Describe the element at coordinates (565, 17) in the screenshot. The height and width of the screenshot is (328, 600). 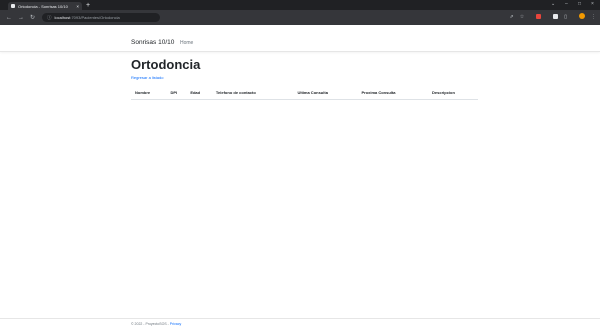
I see `sidebar-icon: ▯` at that location.